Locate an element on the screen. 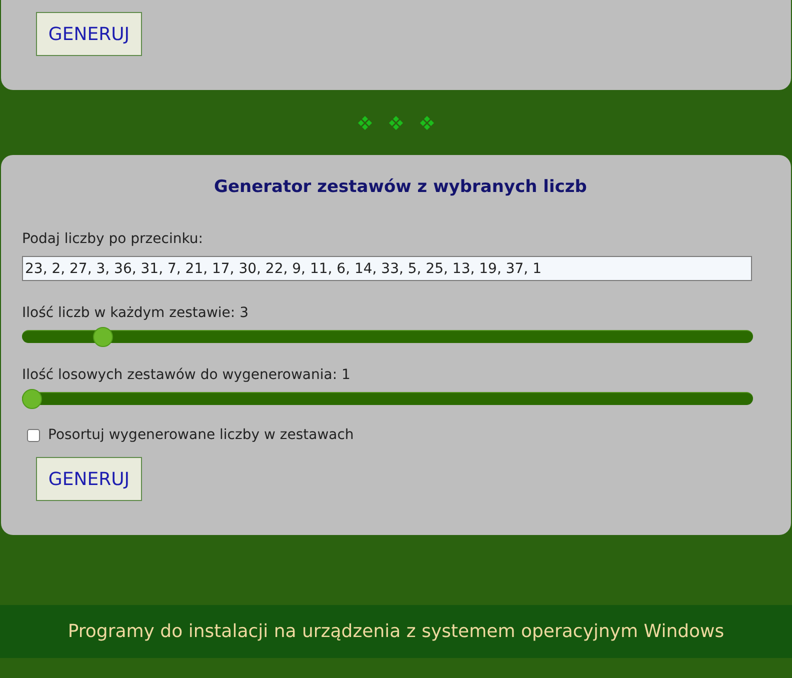 This screenshot has height=678, width=792. slider-label: Ilość losowych zestawów do wygenerowania: 1 is located at coordinates (187, 375).